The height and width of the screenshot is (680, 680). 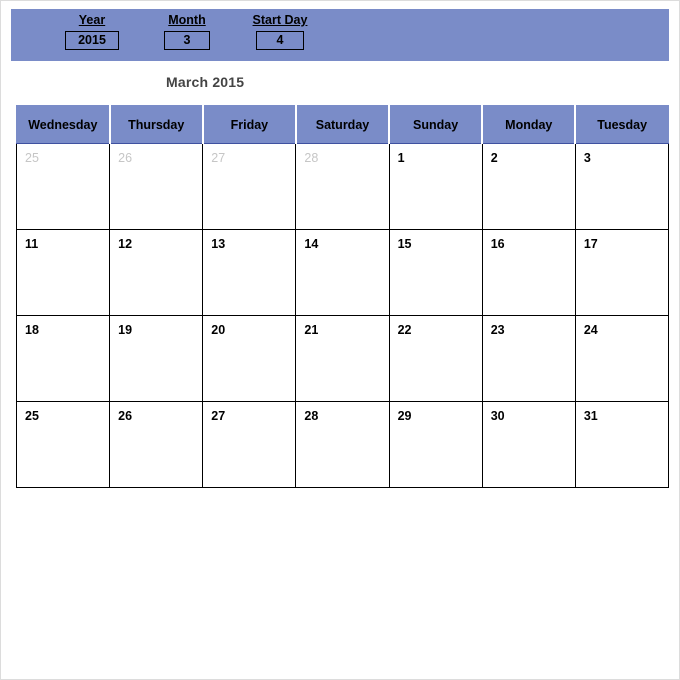 I want to click on day-number: 12, so click(x=125, y=244).